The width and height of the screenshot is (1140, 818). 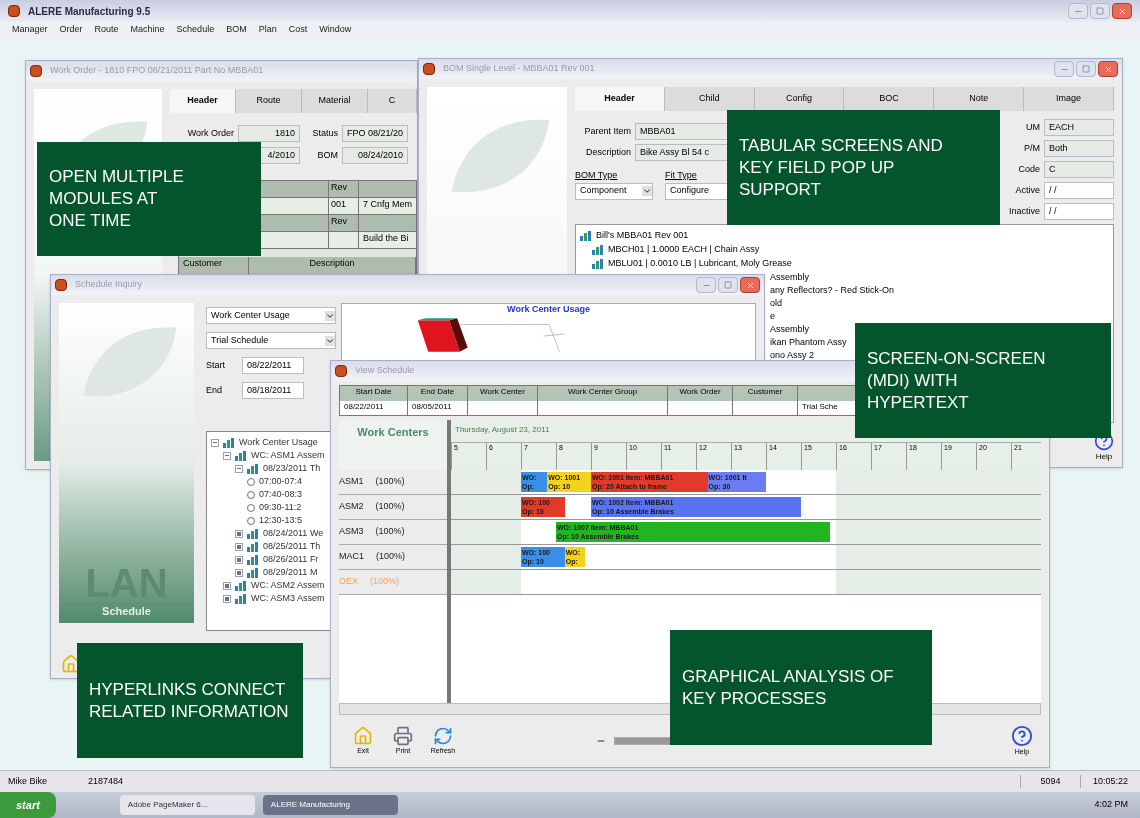 What do you see at coordinates (290, 572) in the screenshot?
I see `tree-item: 08/29/2011 M` at bounding box center [290, 572].